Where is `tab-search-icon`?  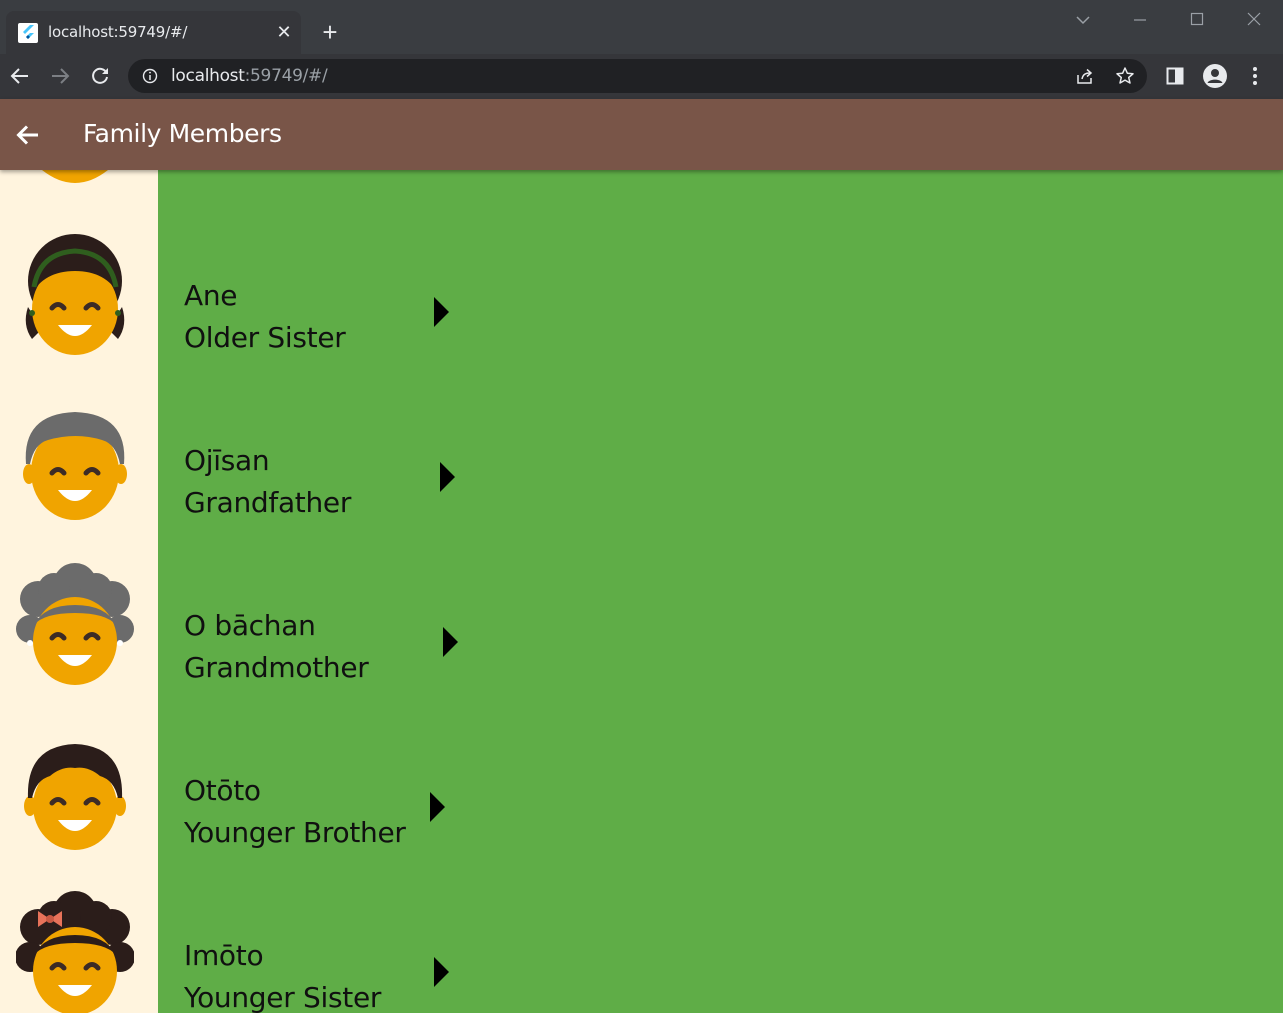 tab-search-icon is located at coordinates (1083, 20).